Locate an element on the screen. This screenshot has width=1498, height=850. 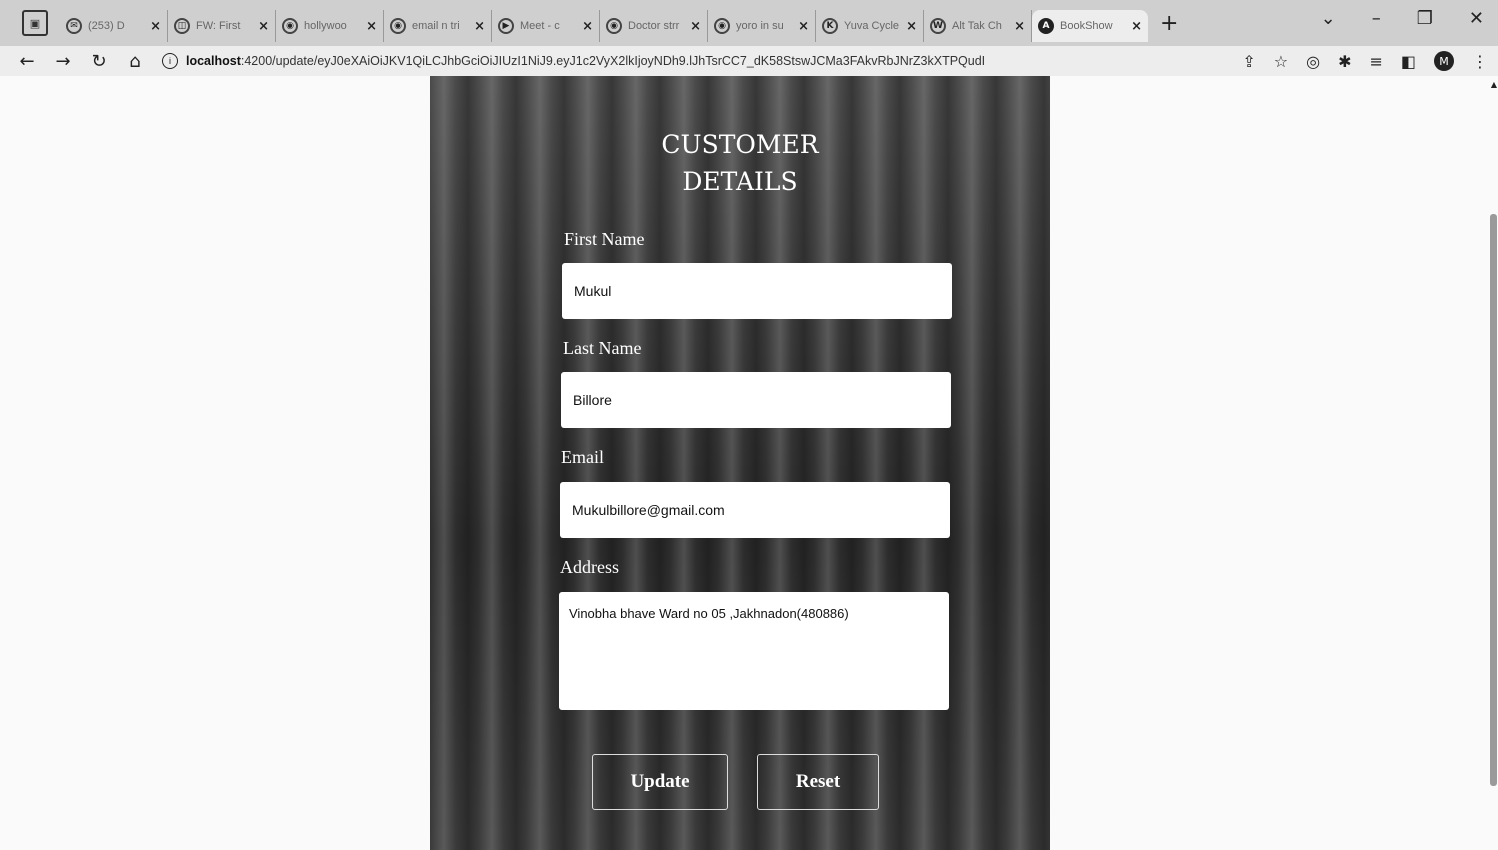
browser-tab: K Yuva Cycle × is located at coordinates (870, 26).